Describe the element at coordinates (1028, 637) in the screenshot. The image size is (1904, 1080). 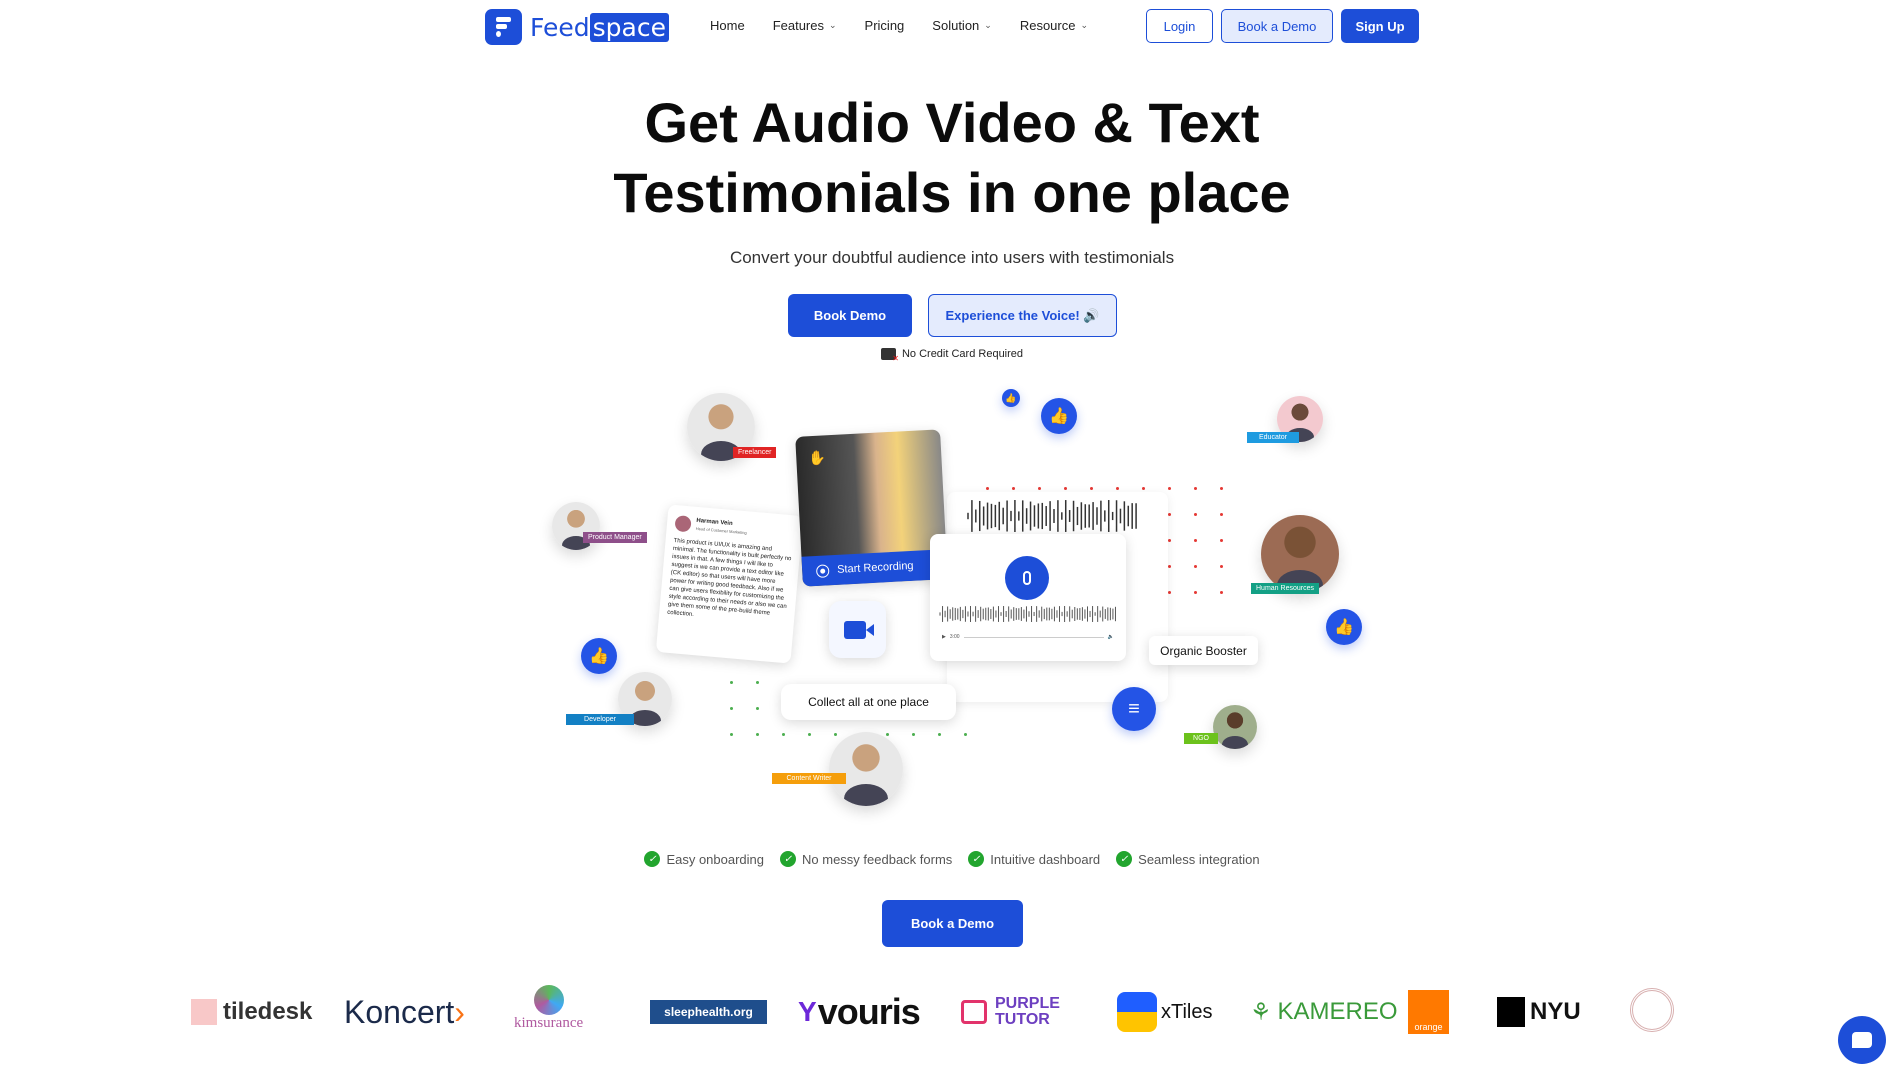
I see `audio-player: ▶ 3:00 🔈` at that location.